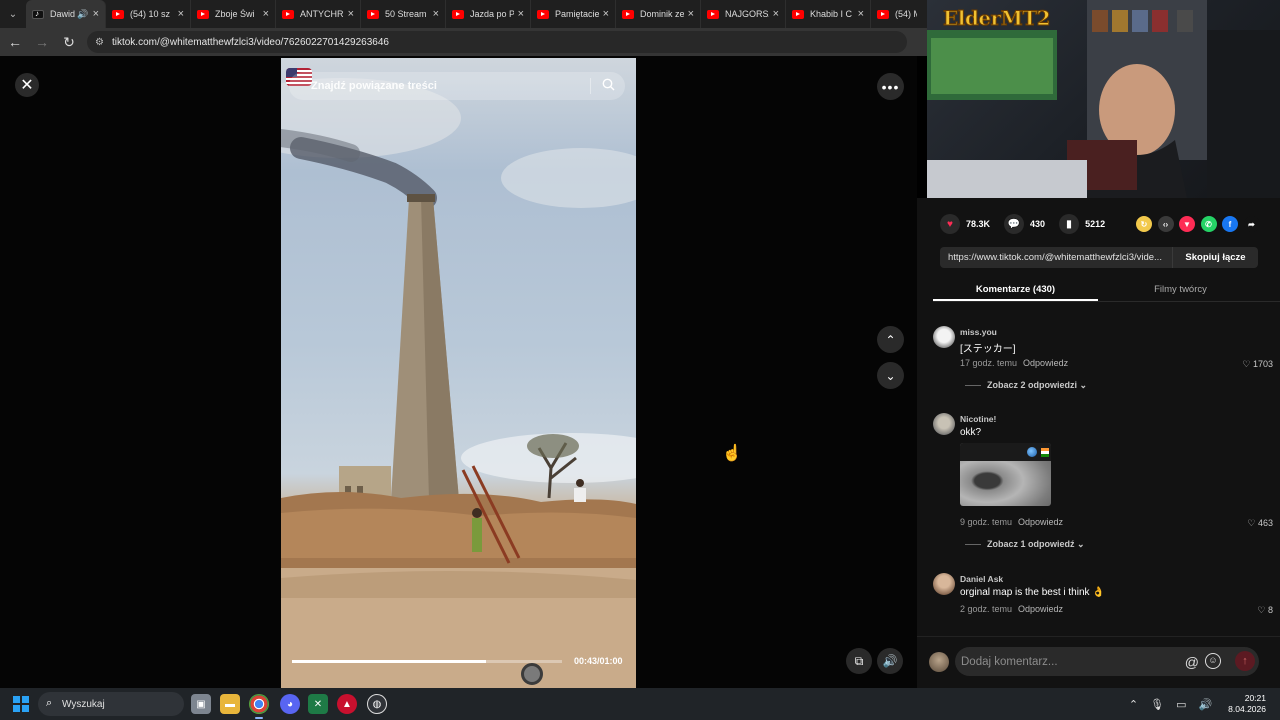  I want to click on bookmark-button: ▮ 5212, so click(1082, 224).